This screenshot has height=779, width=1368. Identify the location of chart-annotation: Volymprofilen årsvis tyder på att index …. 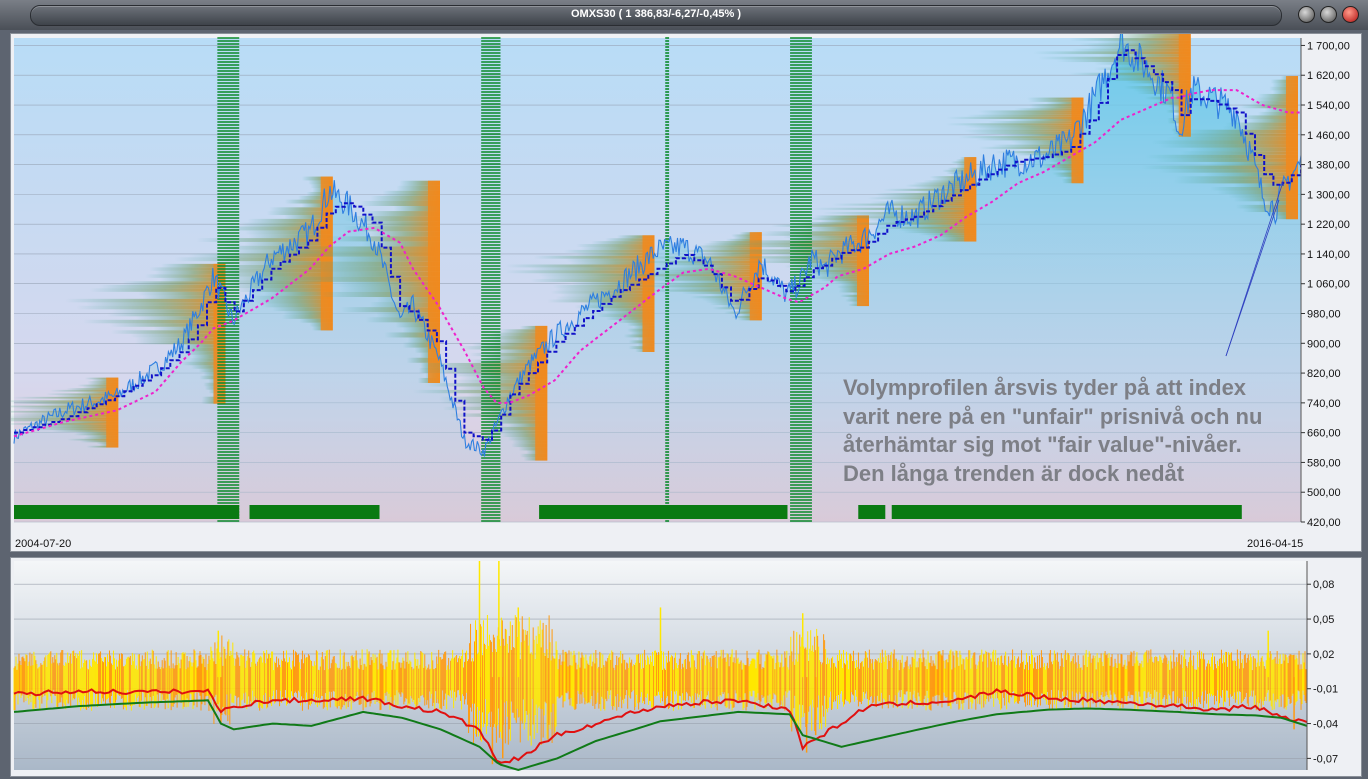
(1053, 430).